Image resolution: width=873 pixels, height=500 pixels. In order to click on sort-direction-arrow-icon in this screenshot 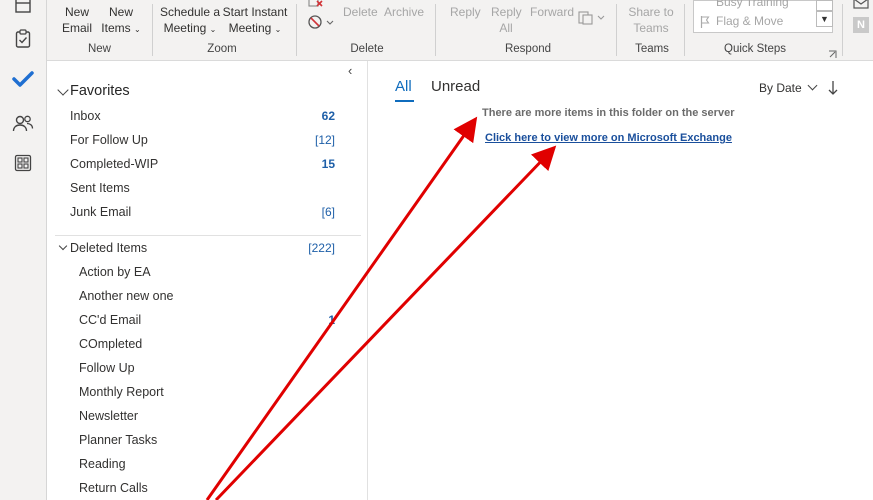, I will do `click(833, 90)`.